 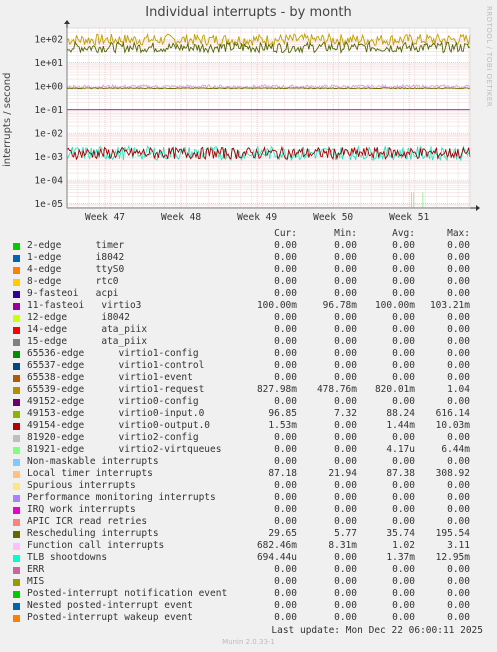 What do you see at coordinates (333, 217) in the screenshot?
I see `x-tick-label: Week 50` at bounding box center [333, 217].